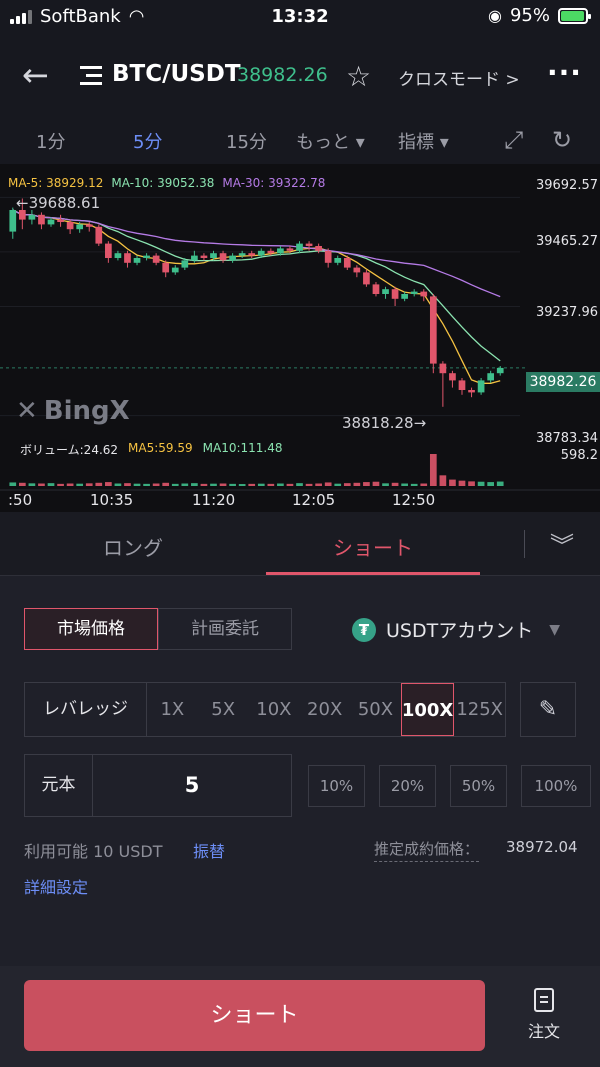 The image size is (600, 1067). I want to click on bingx-watermark: ✕ BingX, so click(73, 411).